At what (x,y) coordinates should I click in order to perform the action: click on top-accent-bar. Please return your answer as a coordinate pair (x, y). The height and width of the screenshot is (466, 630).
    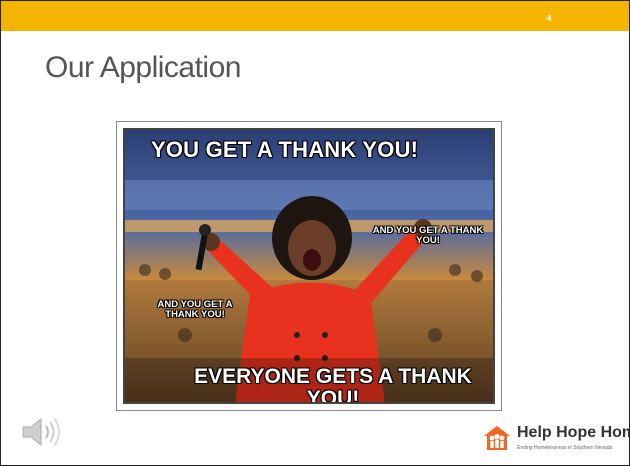
    Looking at the image, I should click on (315, 16).